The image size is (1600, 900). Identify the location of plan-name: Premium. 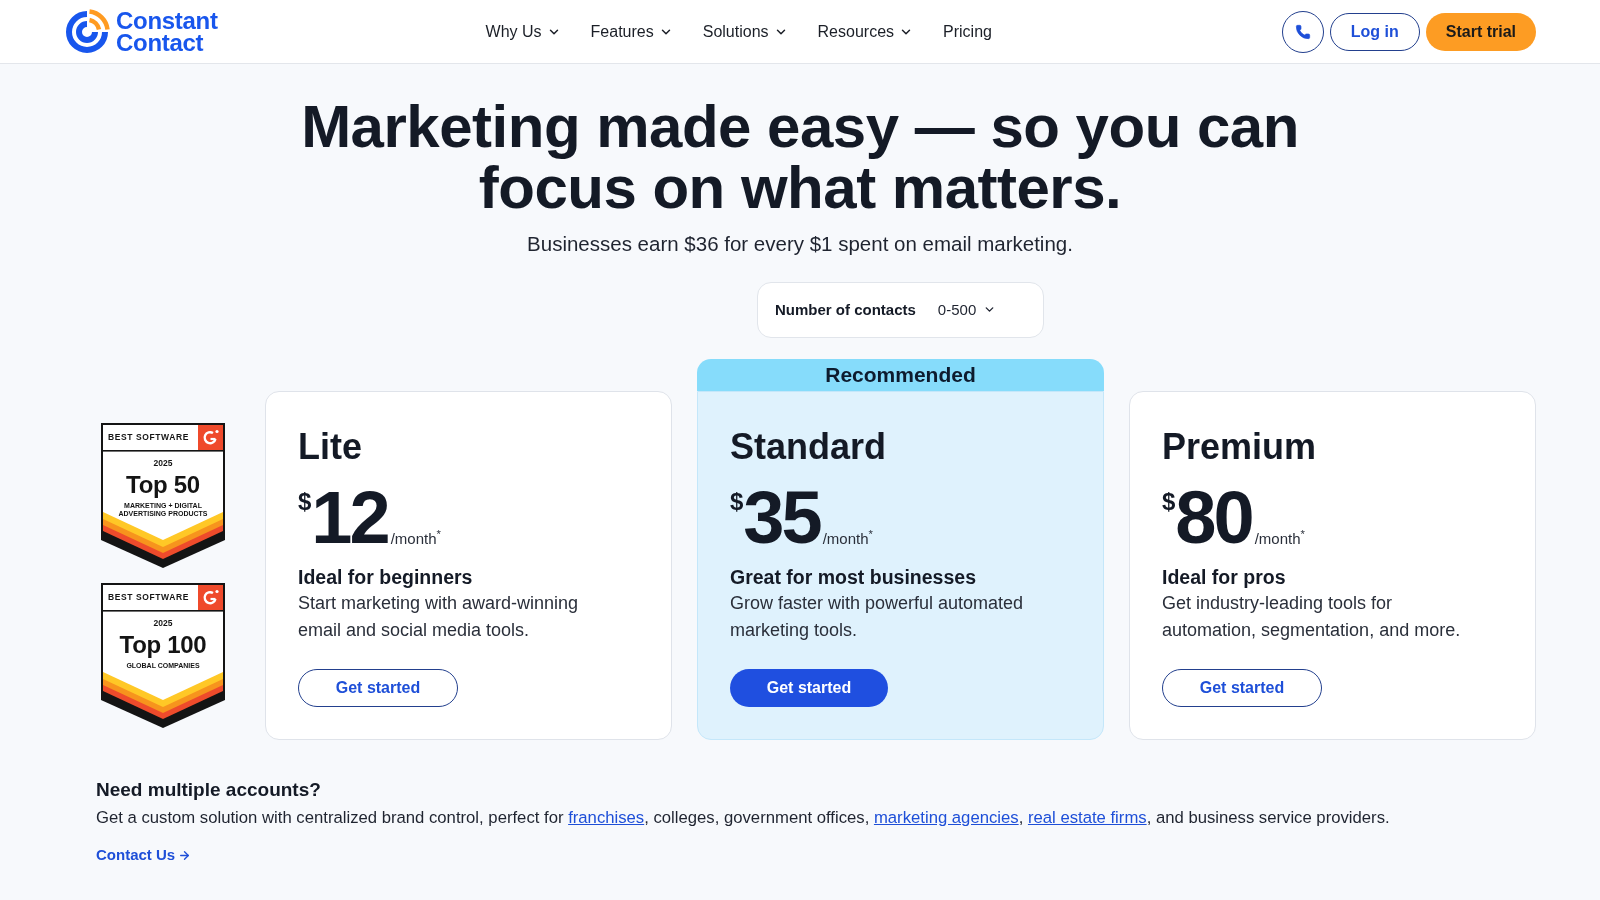
(1239, 446).